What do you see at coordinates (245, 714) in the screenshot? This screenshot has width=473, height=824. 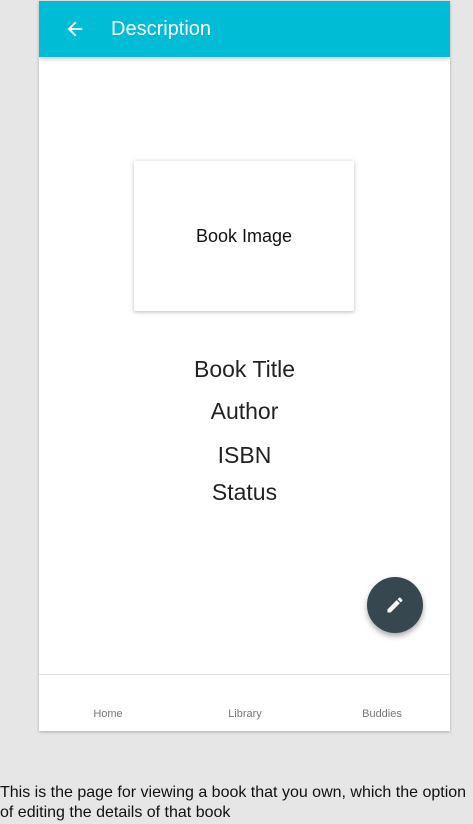 I see `nav-item-library: Library` at bounding box center [245, 714].